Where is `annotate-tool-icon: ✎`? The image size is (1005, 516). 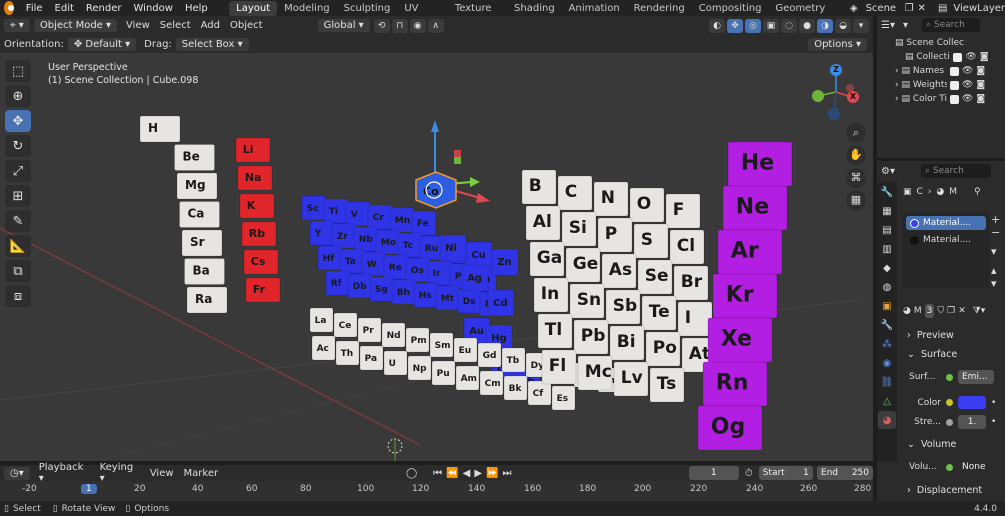 annotate-tool-icon: ✎ is located at coordinates (18, 221).